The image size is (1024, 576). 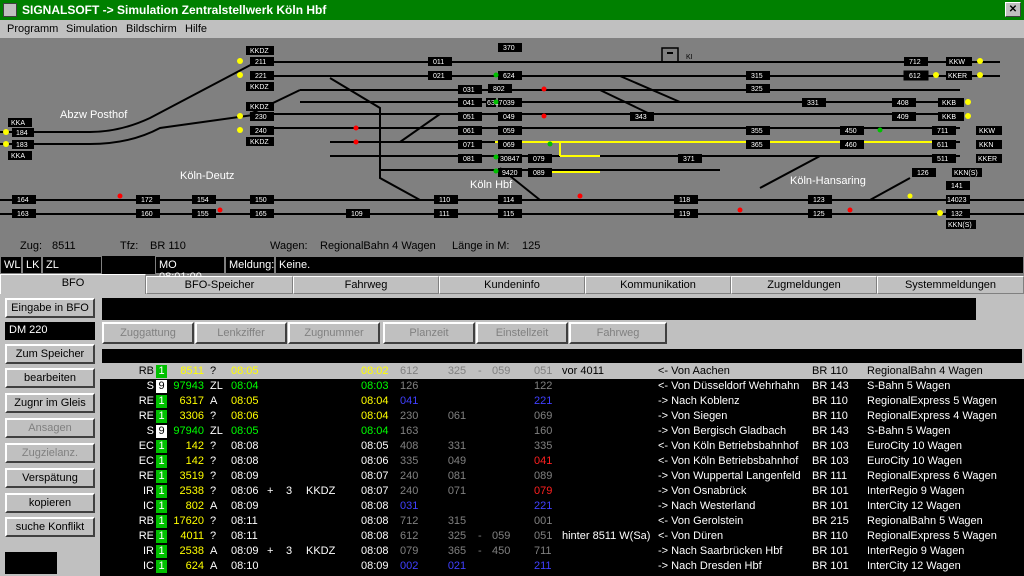 I want to click on menu-bildschirm: Bildschirm, so click(x=151, y=29).